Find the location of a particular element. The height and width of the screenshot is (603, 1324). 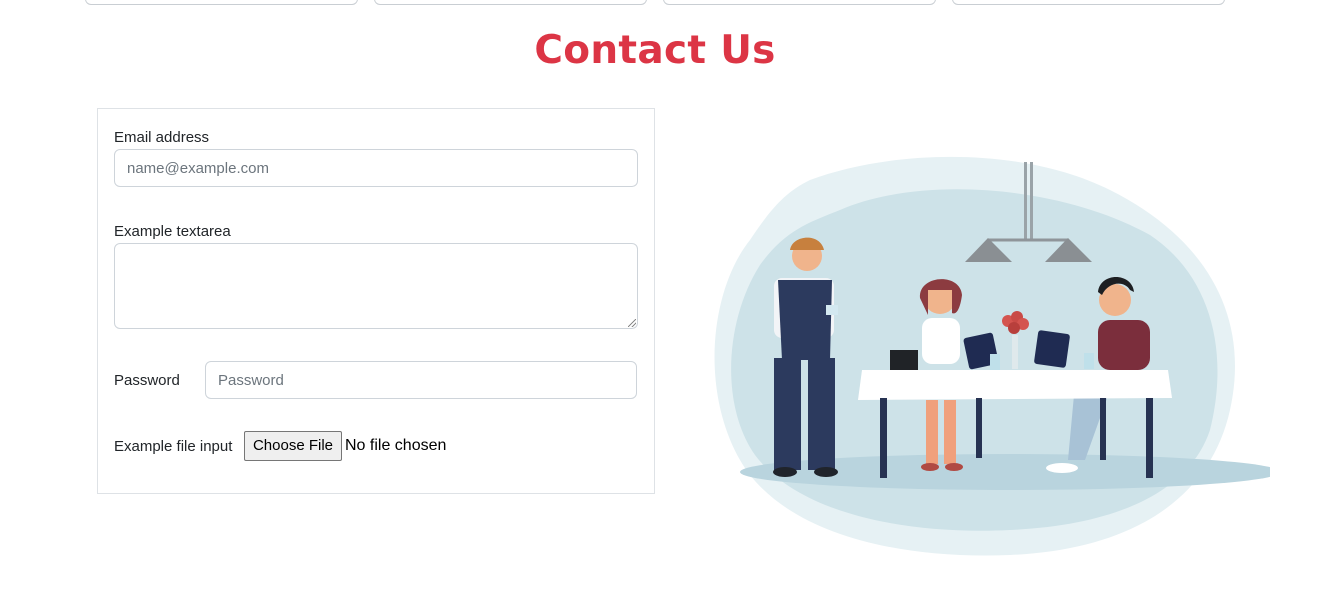

example-textarea is located at coordinates (376, 286).